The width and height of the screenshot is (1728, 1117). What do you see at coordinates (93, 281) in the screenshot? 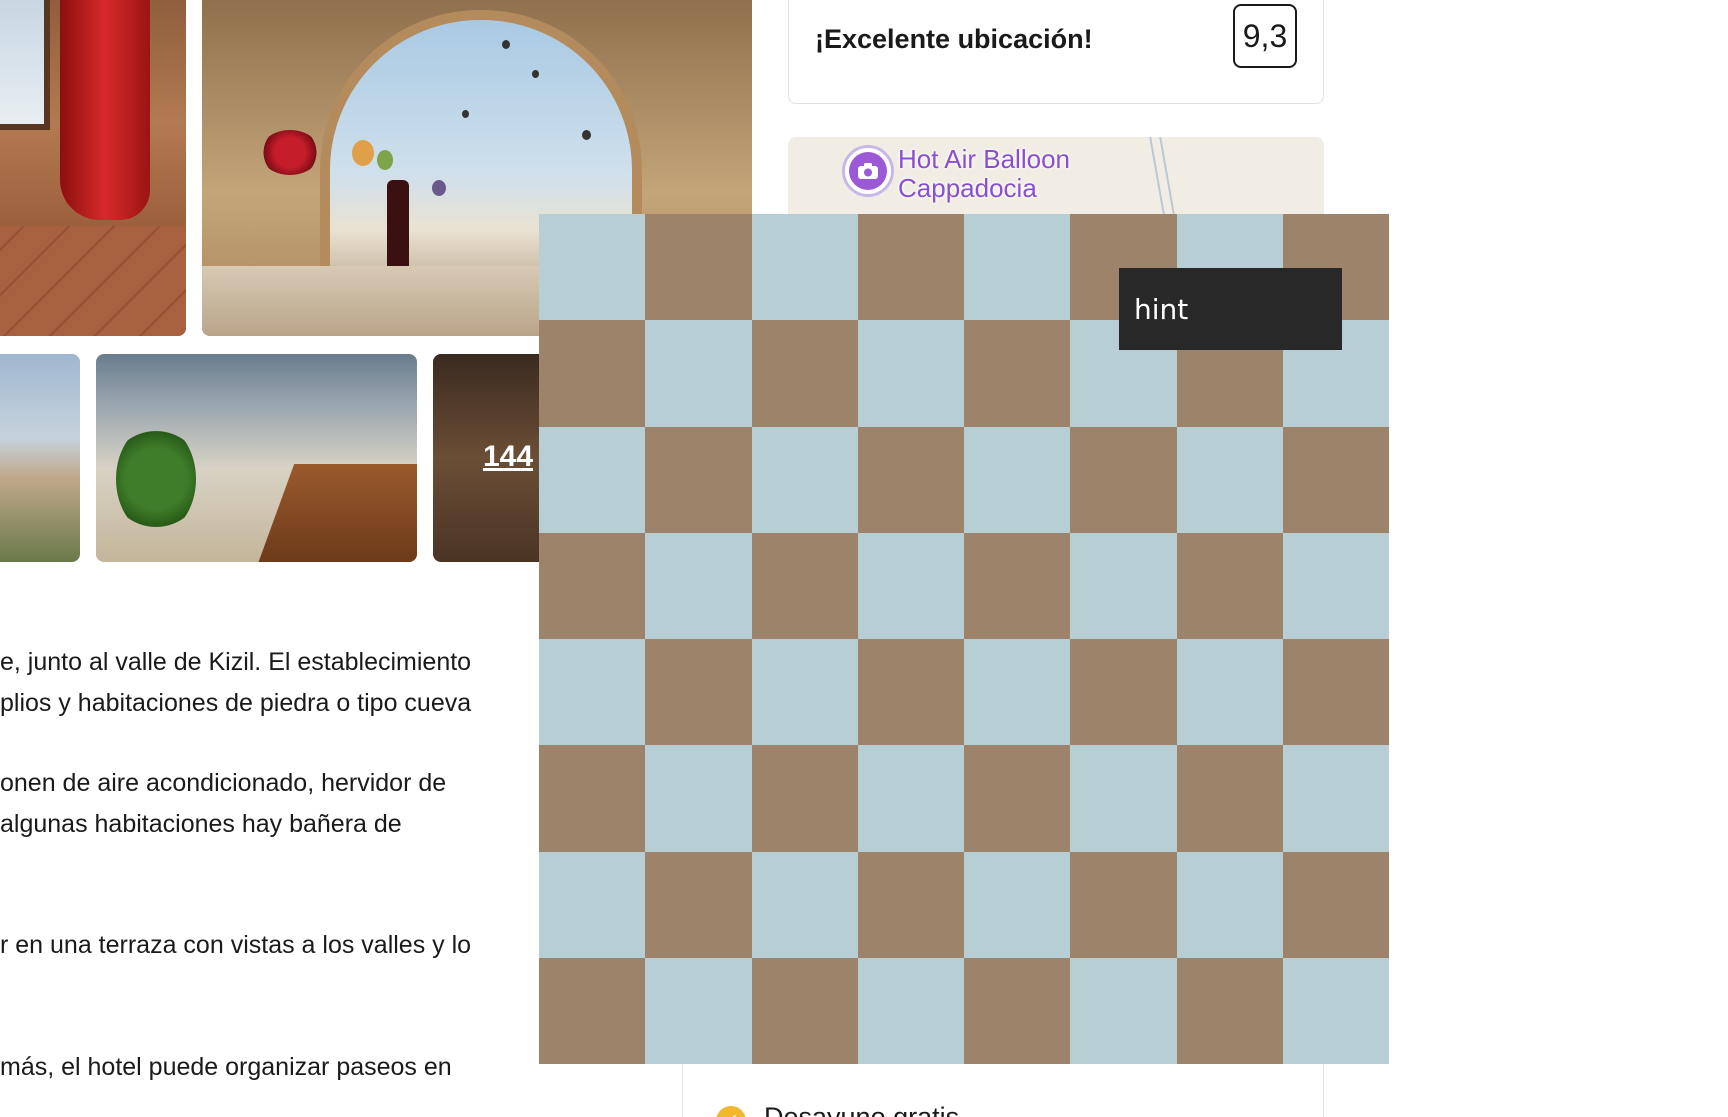
I see `photo-floor` at bounding box center [93, 281].